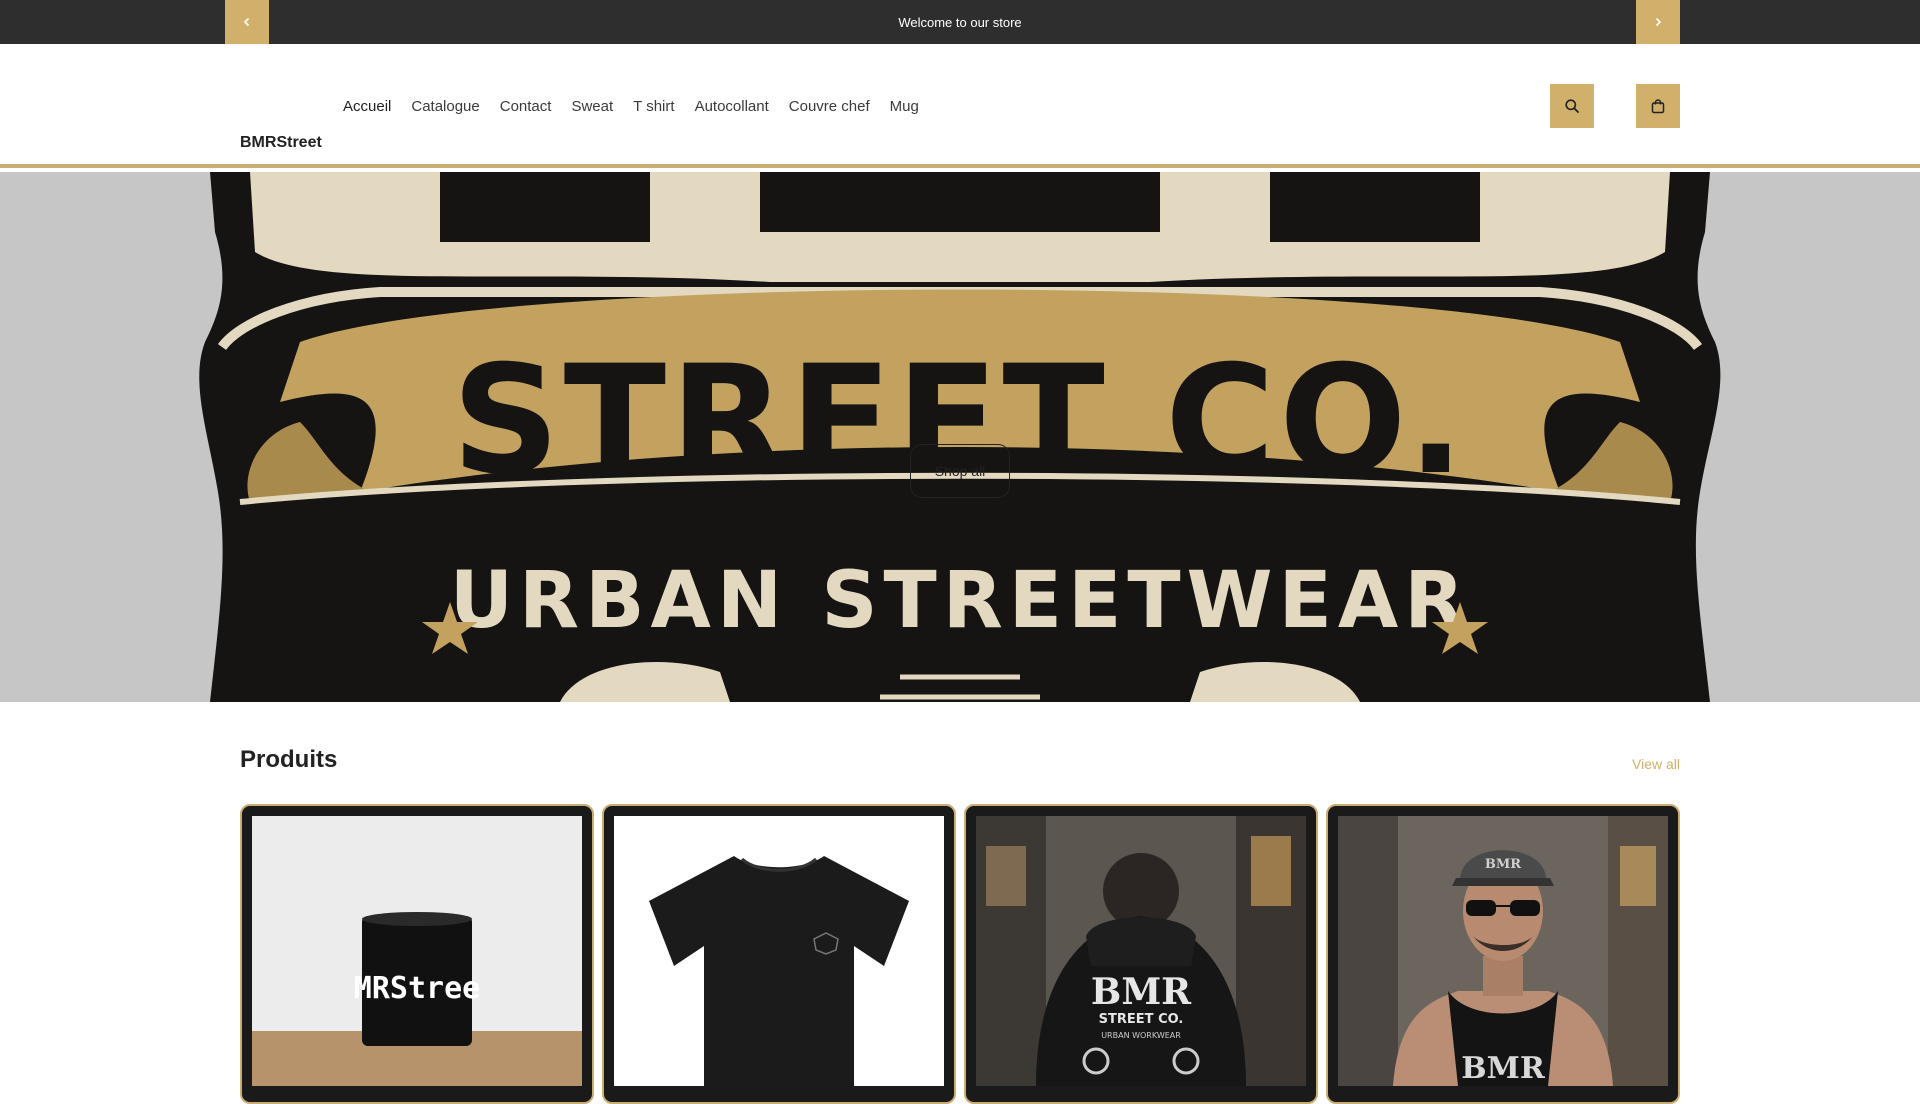 This screenshot has height=1104, width=1920. Describe the element at coordinates (960, 471) in the screenshot. I see `shop-all-button: Shop all` at that location.